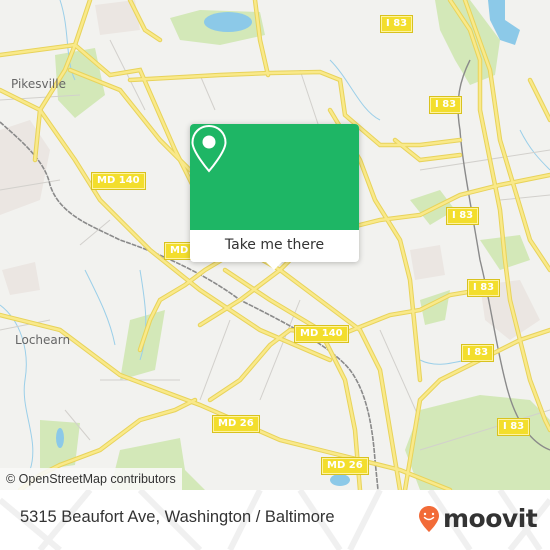 This screenshot has width=550, height=550. What do you see at coordinates (274, 177) in the screenshot?
I see `popup-header` at bounding box center [274, 177].